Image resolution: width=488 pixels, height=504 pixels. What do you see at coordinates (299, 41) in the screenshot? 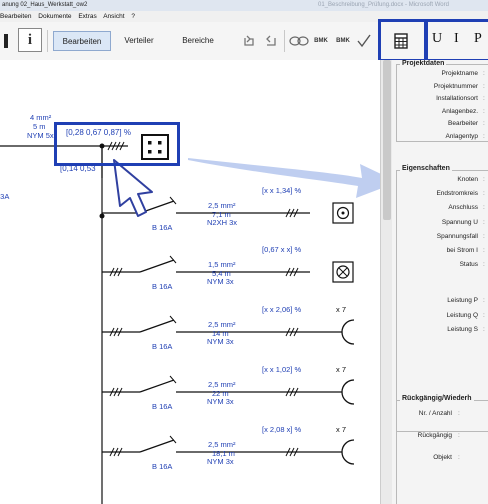
I see `link-icon` at bounding box center [299, 41].